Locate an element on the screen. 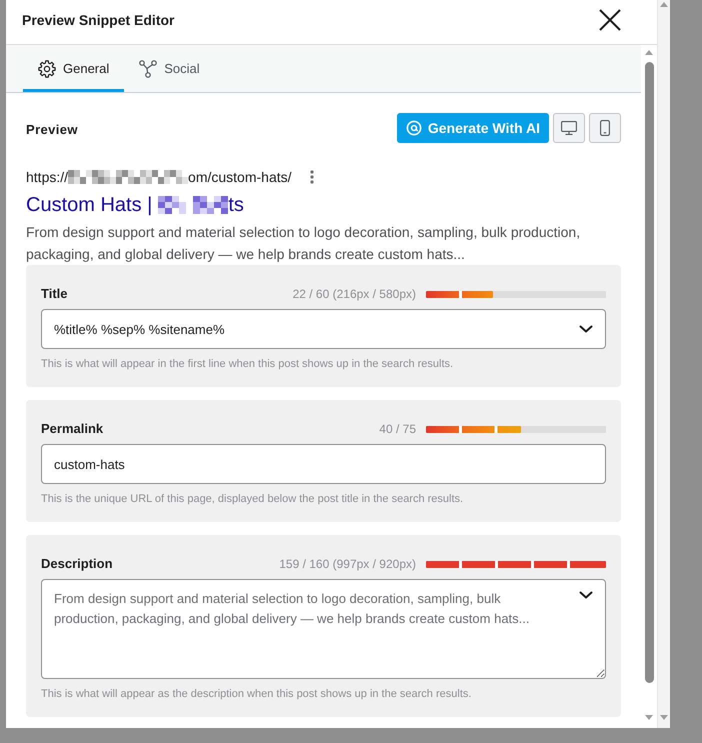 The width and height of the screenshot is (702, 743). at-sign-icon is located at coordinates (414, 128).